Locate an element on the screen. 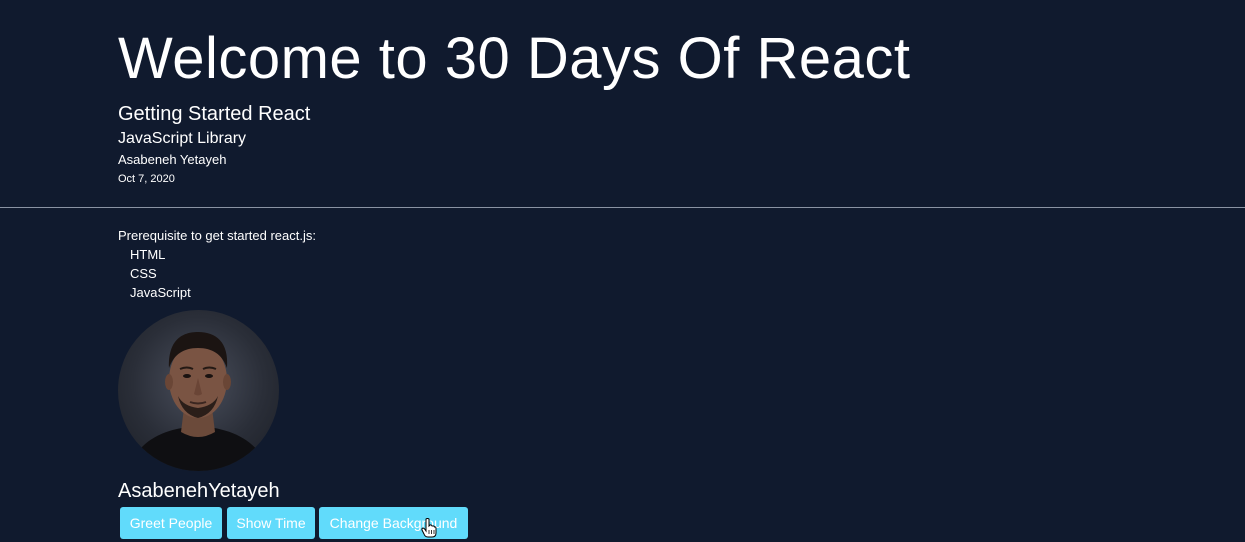 Image resolution: width=1245 pixels, height=542 pixels. author-name: Asabeneh Yetayeh is located at coordinates (172, 159).